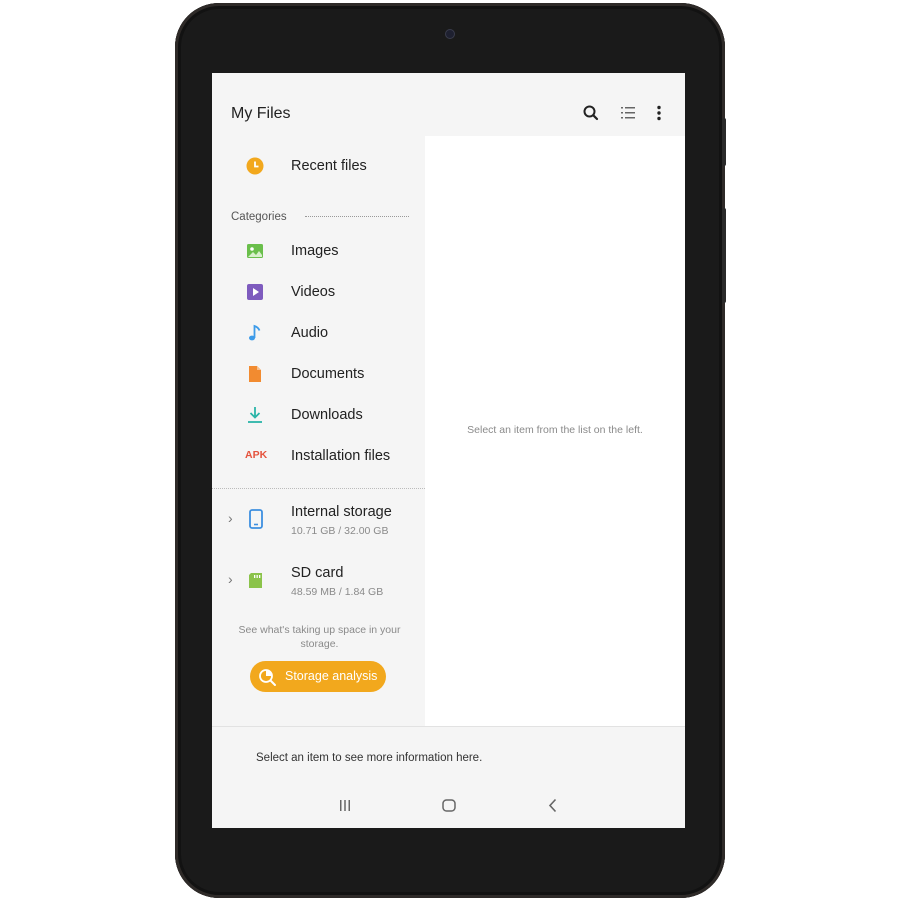  Describe the element at coordinates (255, 415) in the screenshot. I see `download-icon` at that location.